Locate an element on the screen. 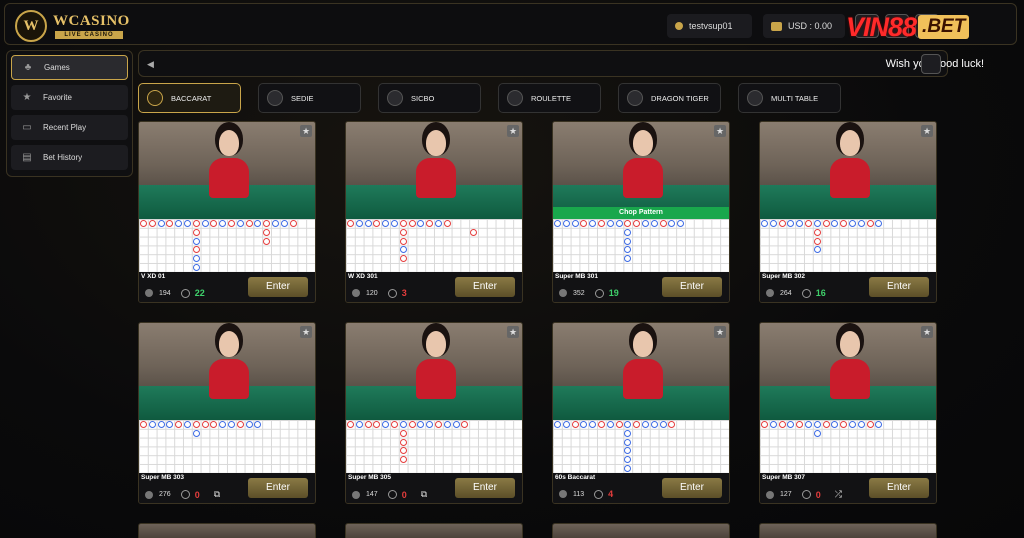 The width and height of the screenshot is (1024, 538). sidebar-item-games: ♣ Games is located at coordinates (69, 67).